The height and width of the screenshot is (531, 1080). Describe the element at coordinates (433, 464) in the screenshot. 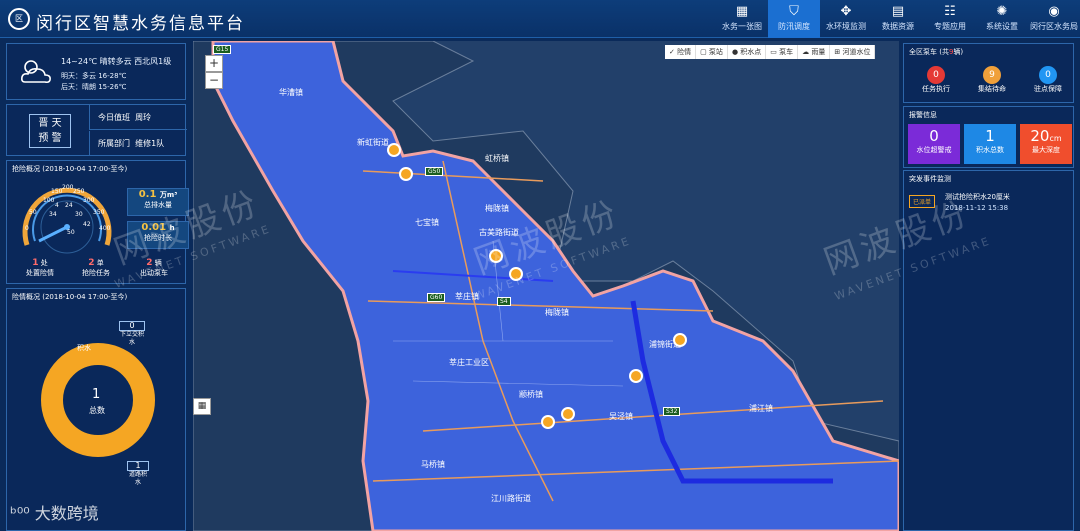

I see `map-label: 马桥镇` at that location.